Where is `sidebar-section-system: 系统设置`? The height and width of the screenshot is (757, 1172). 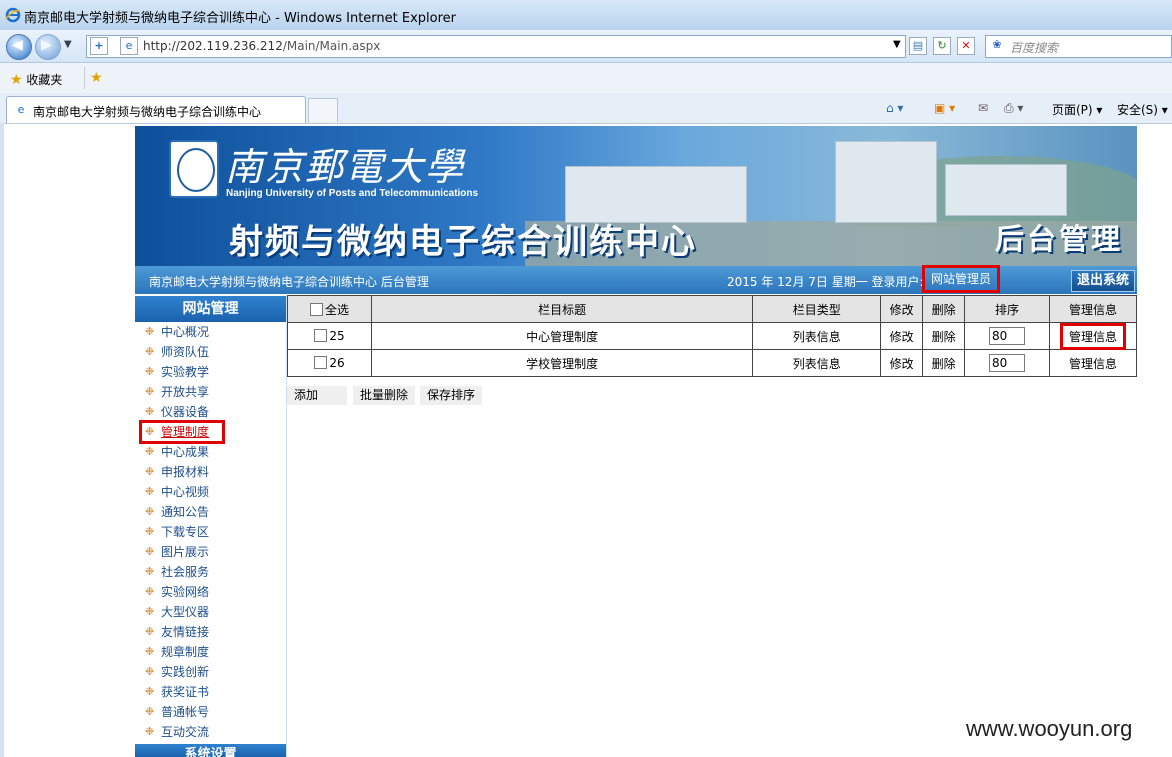
sidebar-section-system: 系统设置 is located at coordinates (210, 750).